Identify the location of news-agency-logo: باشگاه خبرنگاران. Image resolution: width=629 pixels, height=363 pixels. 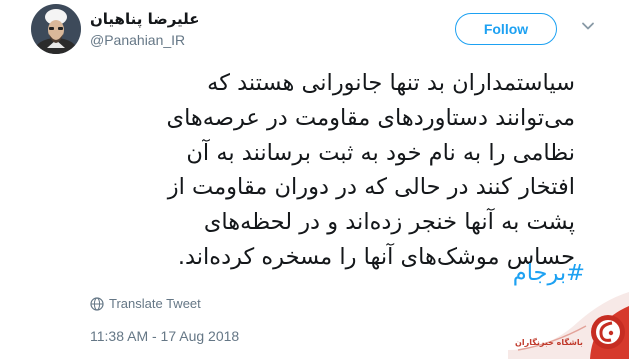
(568, 325).